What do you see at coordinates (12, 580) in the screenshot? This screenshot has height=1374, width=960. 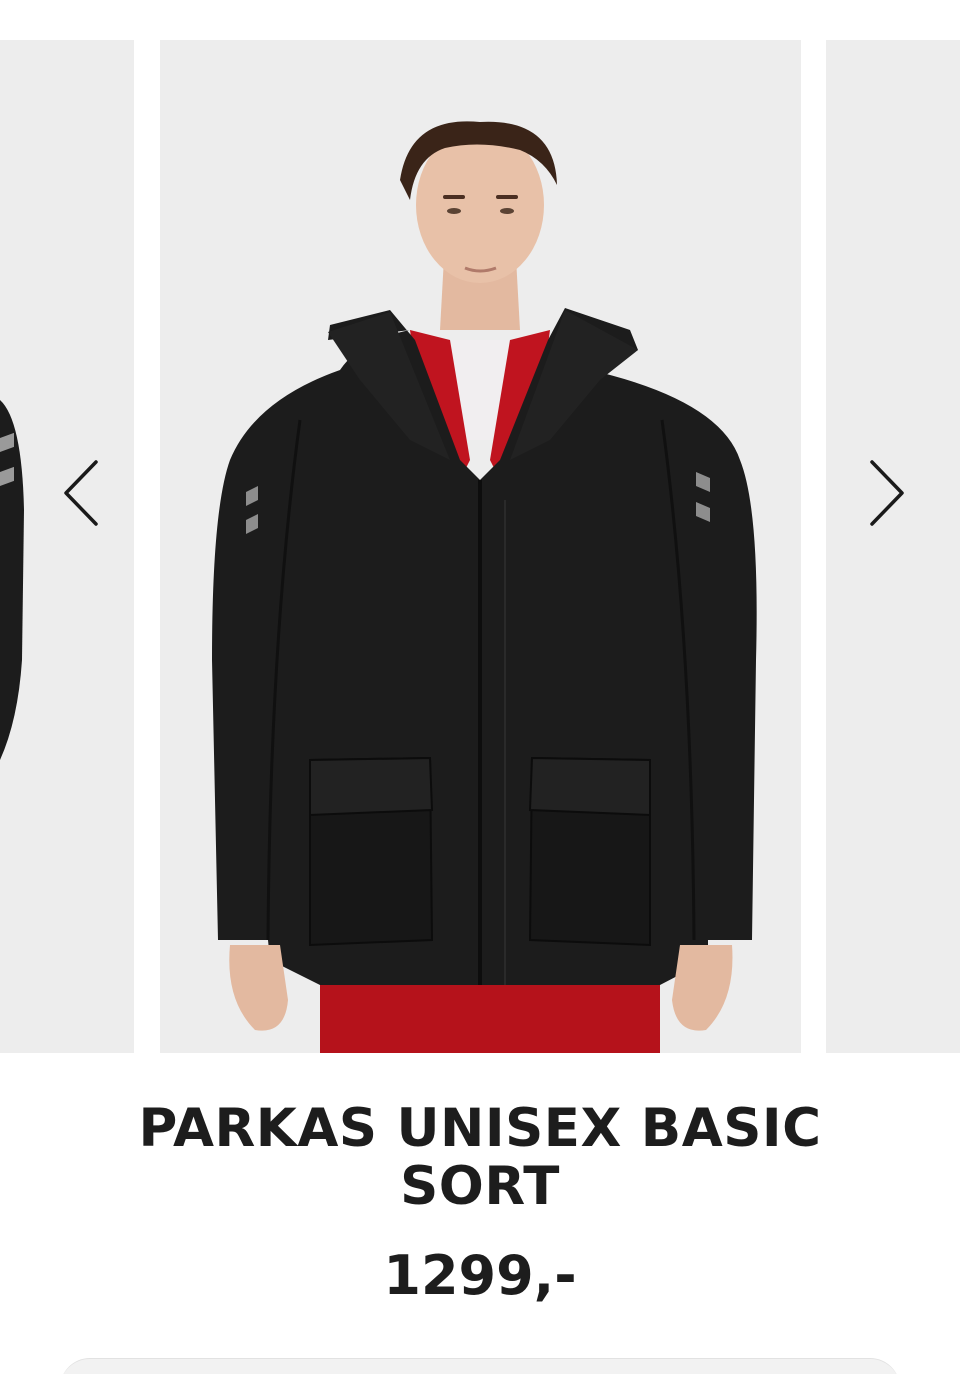 I see `previous-product-image` at bounding box center [12, 580].